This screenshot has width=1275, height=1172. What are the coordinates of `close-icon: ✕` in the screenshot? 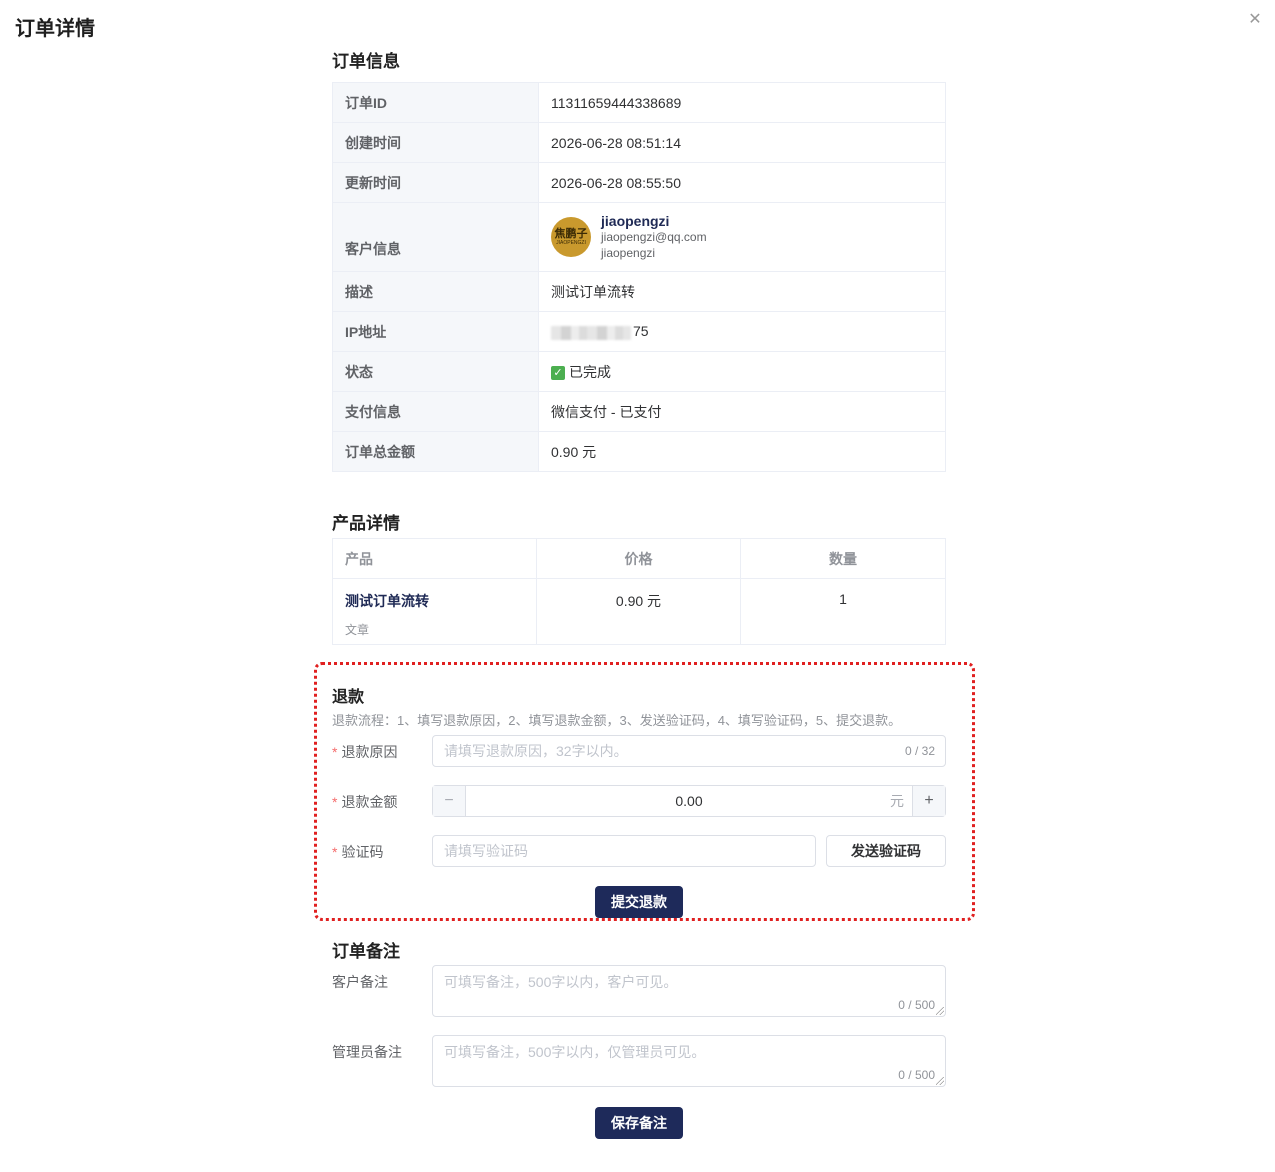 It's located at (1255, 20).